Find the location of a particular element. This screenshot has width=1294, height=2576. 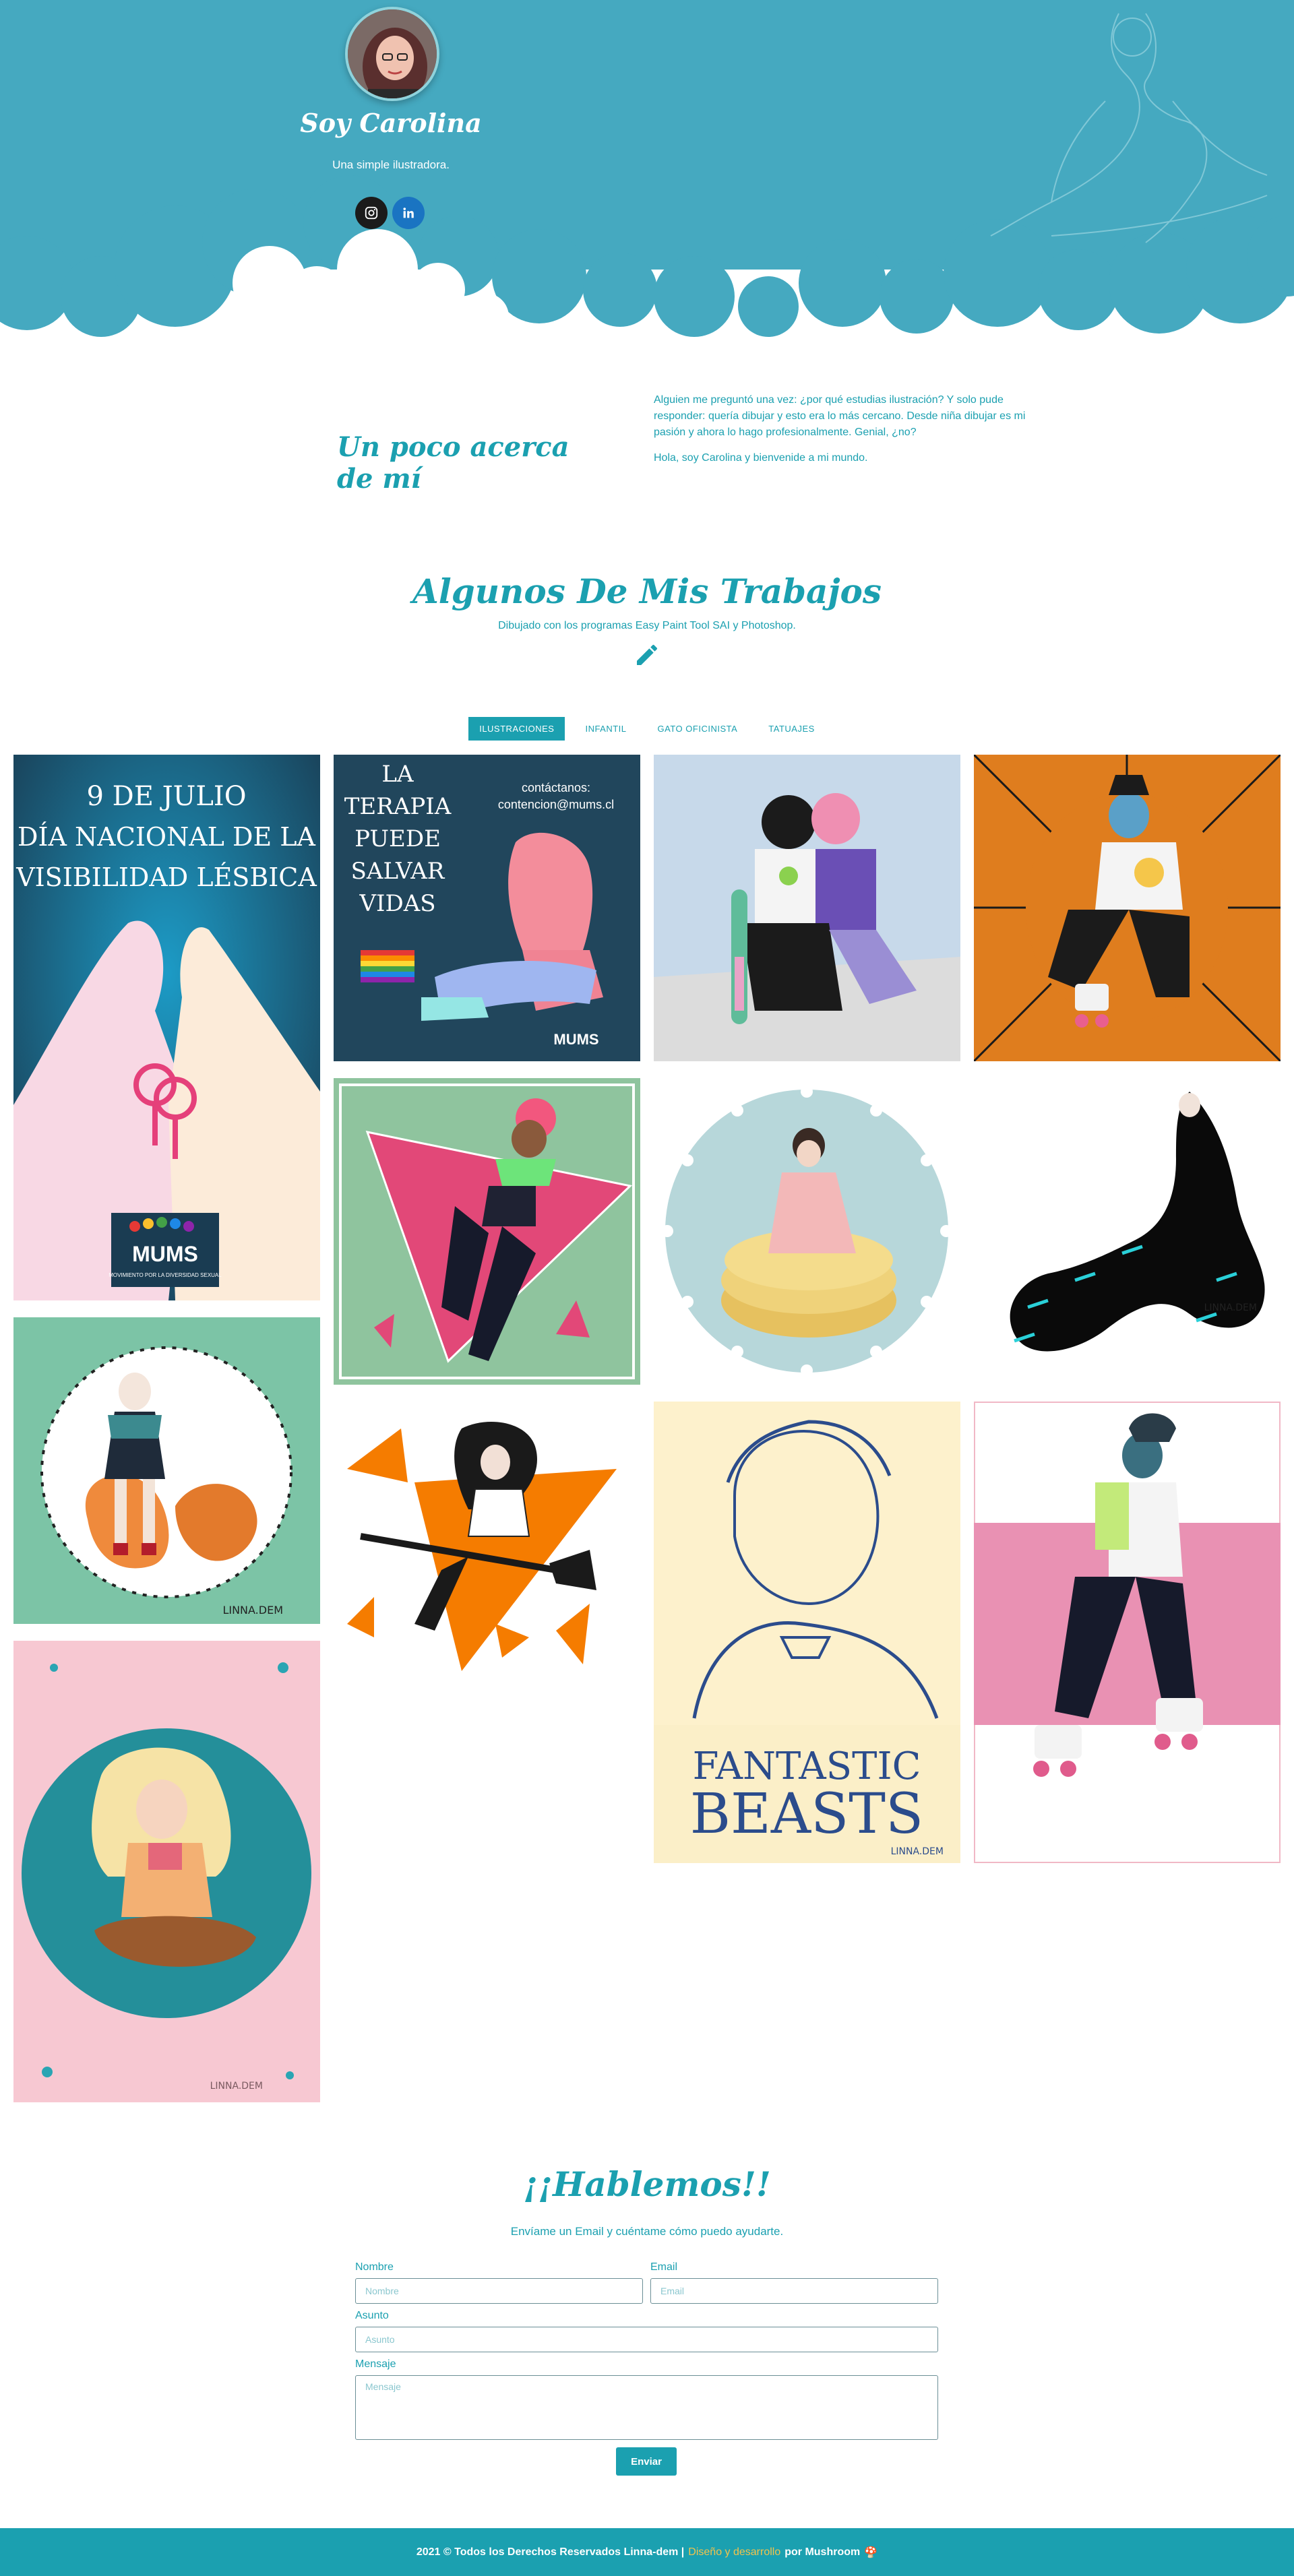

works-title: Algunos De Mis Trabajos is located at coordinates (647, 591).